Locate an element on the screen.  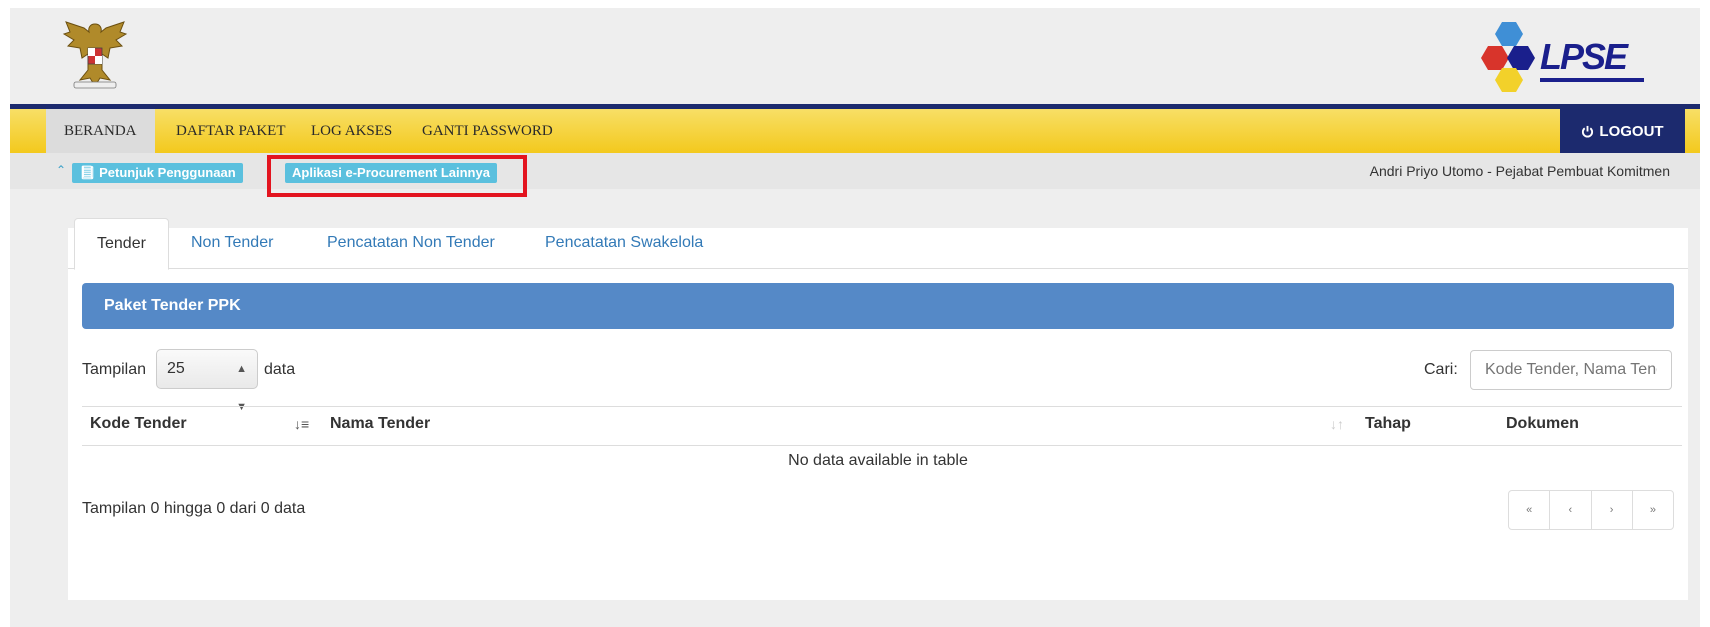
tab-non-tender: Non Tender is located at coordinates (232, 243).